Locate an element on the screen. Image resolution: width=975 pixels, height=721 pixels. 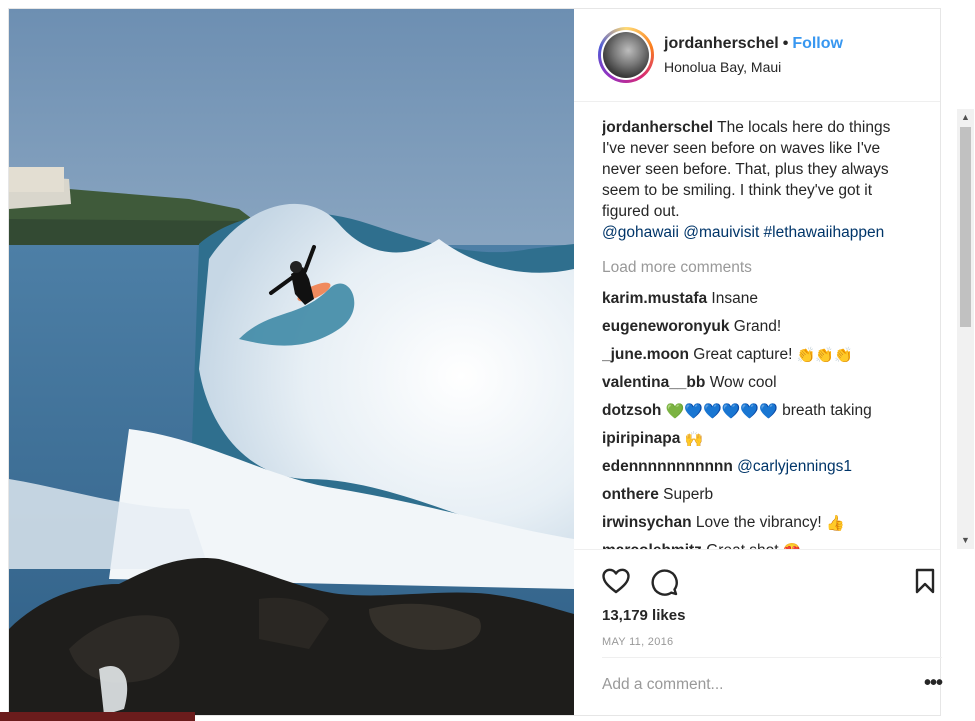
comment-username: edennnnnnnnnnn is located at coordinates (667, 466).